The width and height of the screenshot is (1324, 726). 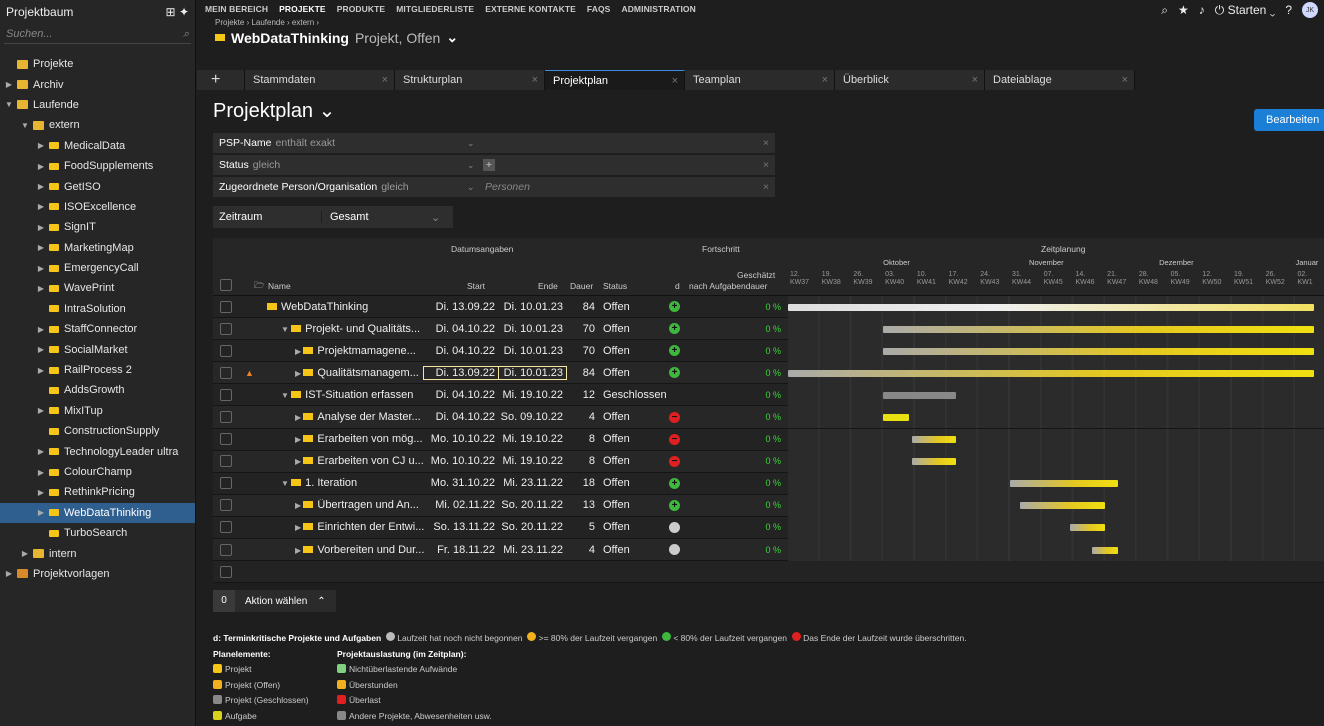 I want to click on nav-item: PROJEKTE, so click(x=302, y=9).